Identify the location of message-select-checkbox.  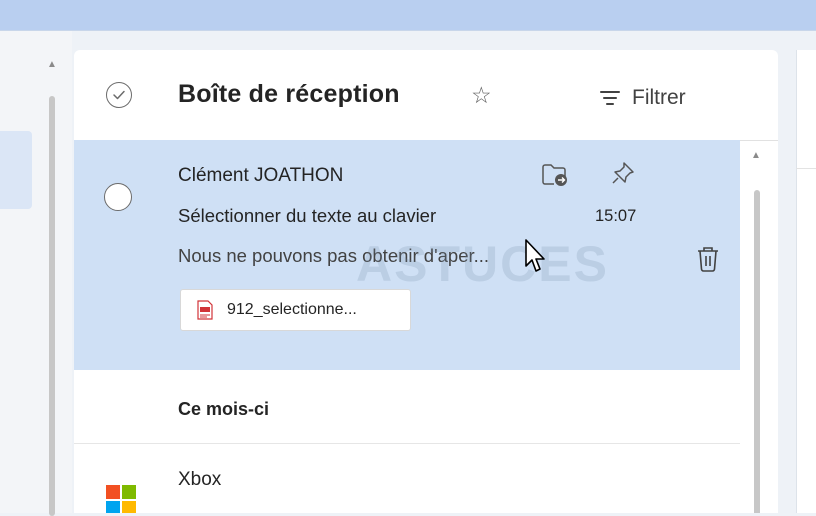
(118, 197).